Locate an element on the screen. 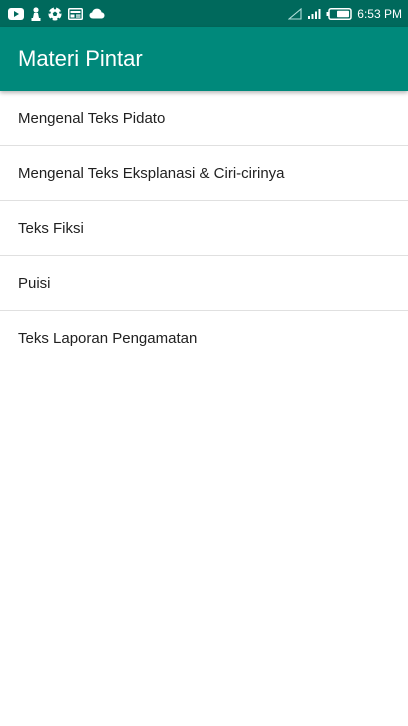 This screenshot has height=726, width=408. list-item-mengenal-teks-eksplanasi: Mengenal Teks Eksplanasi & Ciri-cirinya is located at coordinates (204, 173).